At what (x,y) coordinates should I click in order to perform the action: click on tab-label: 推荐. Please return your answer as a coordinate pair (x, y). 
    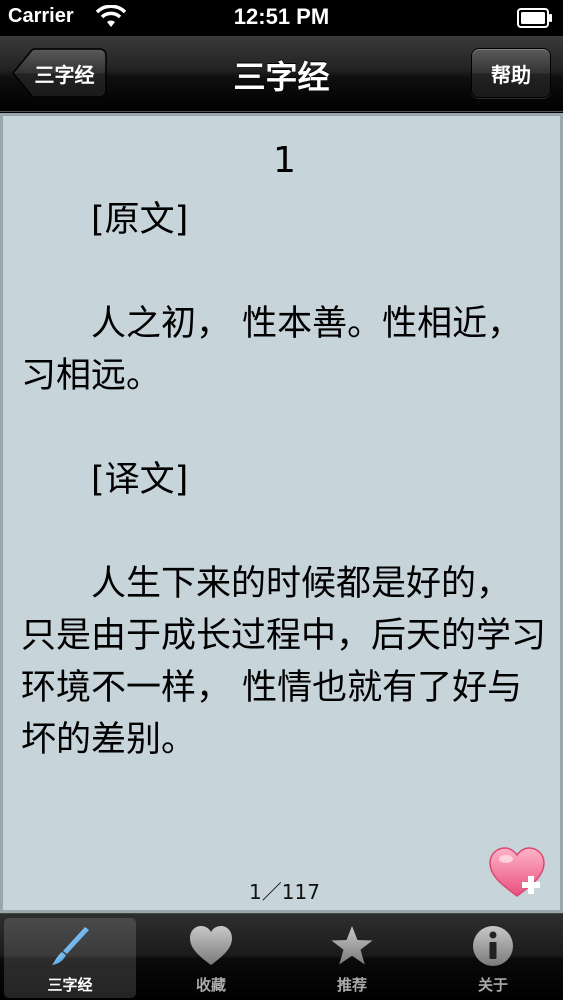
    Looking at the image, I should click on (351, 985).